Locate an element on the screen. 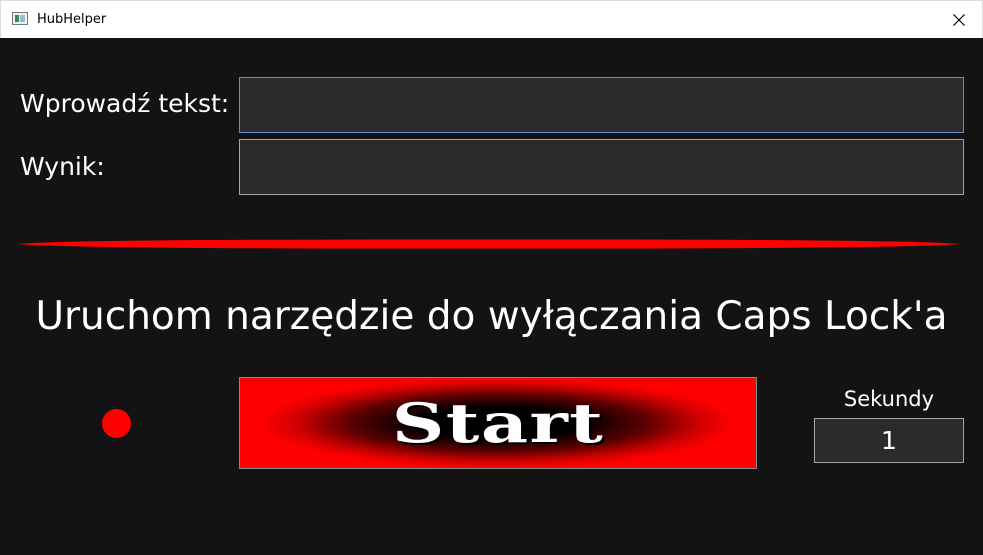 This screenshot has height=555, width=983. close-button is located at coordinates (959, 20).